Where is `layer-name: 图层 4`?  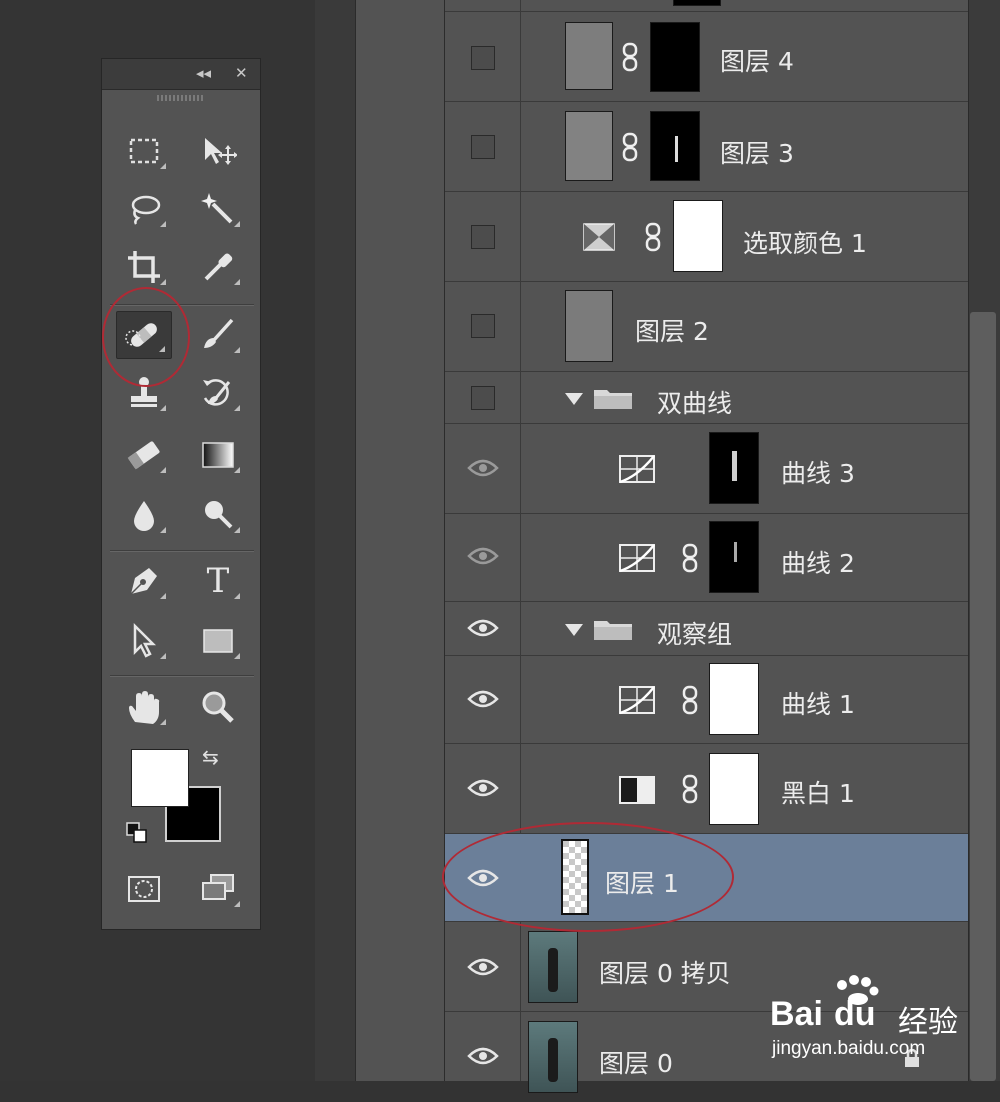
layer-name: 图层 4 is located at coordinates (757, 61).